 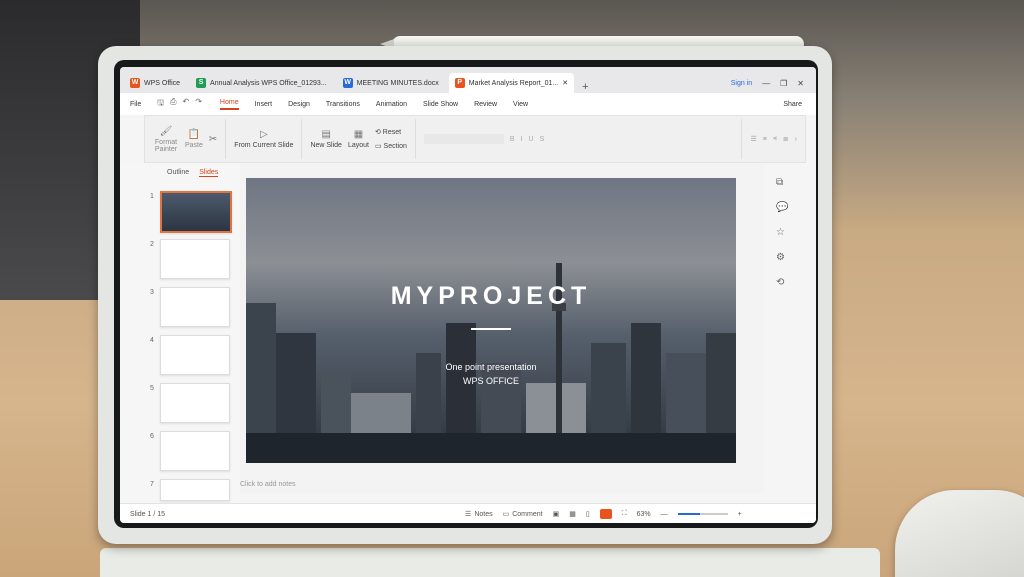 What do you see at coordinates (664, 514) in the screenshot?
I see `zoom-out-icon: —` at bounding box center [664, 514].